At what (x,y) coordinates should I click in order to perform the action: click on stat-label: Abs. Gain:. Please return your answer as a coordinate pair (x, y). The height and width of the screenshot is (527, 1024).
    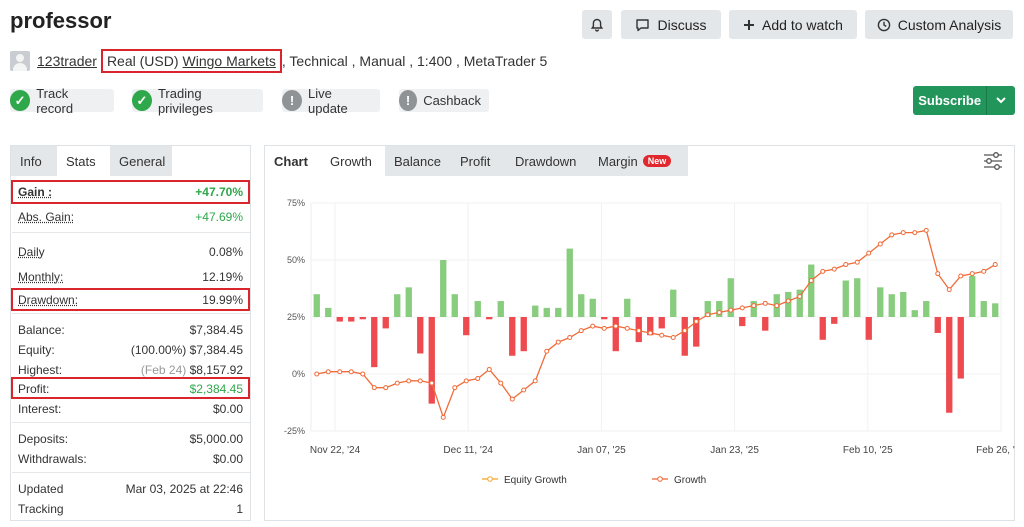
    Looking at the image, I should click on (46, 217).